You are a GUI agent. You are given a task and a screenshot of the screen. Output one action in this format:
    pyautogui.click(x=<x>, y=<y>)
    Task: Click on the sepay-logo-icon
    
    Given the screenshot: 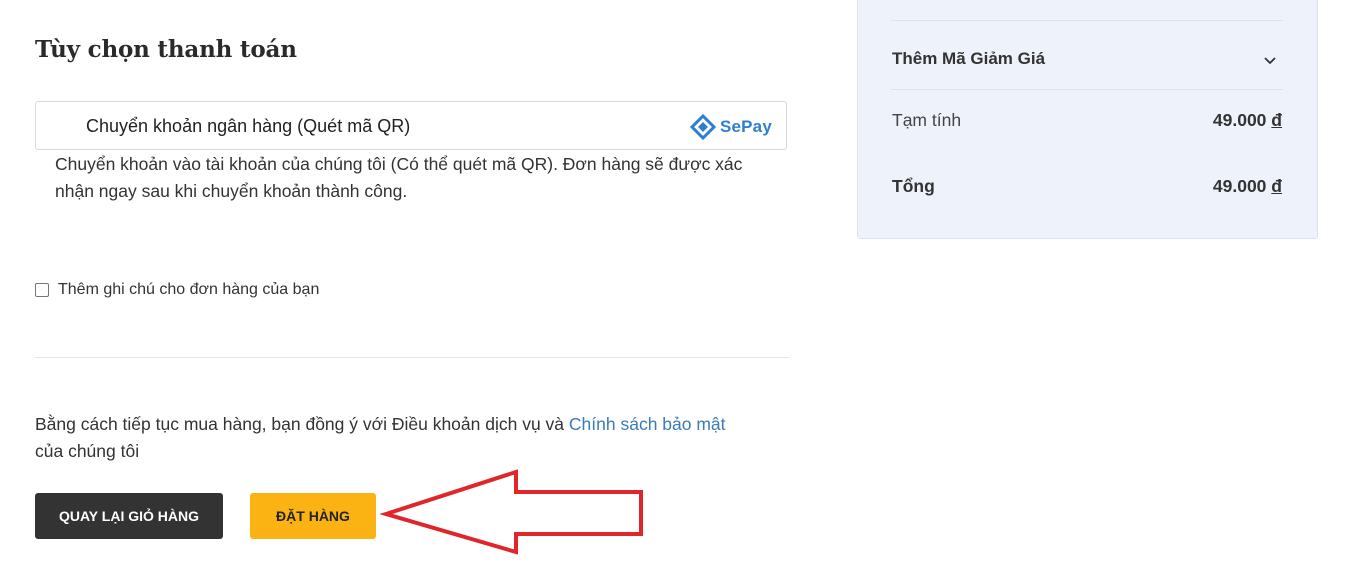 What is the action you would take?
    pyautogui.click(x=702, y=127)
    